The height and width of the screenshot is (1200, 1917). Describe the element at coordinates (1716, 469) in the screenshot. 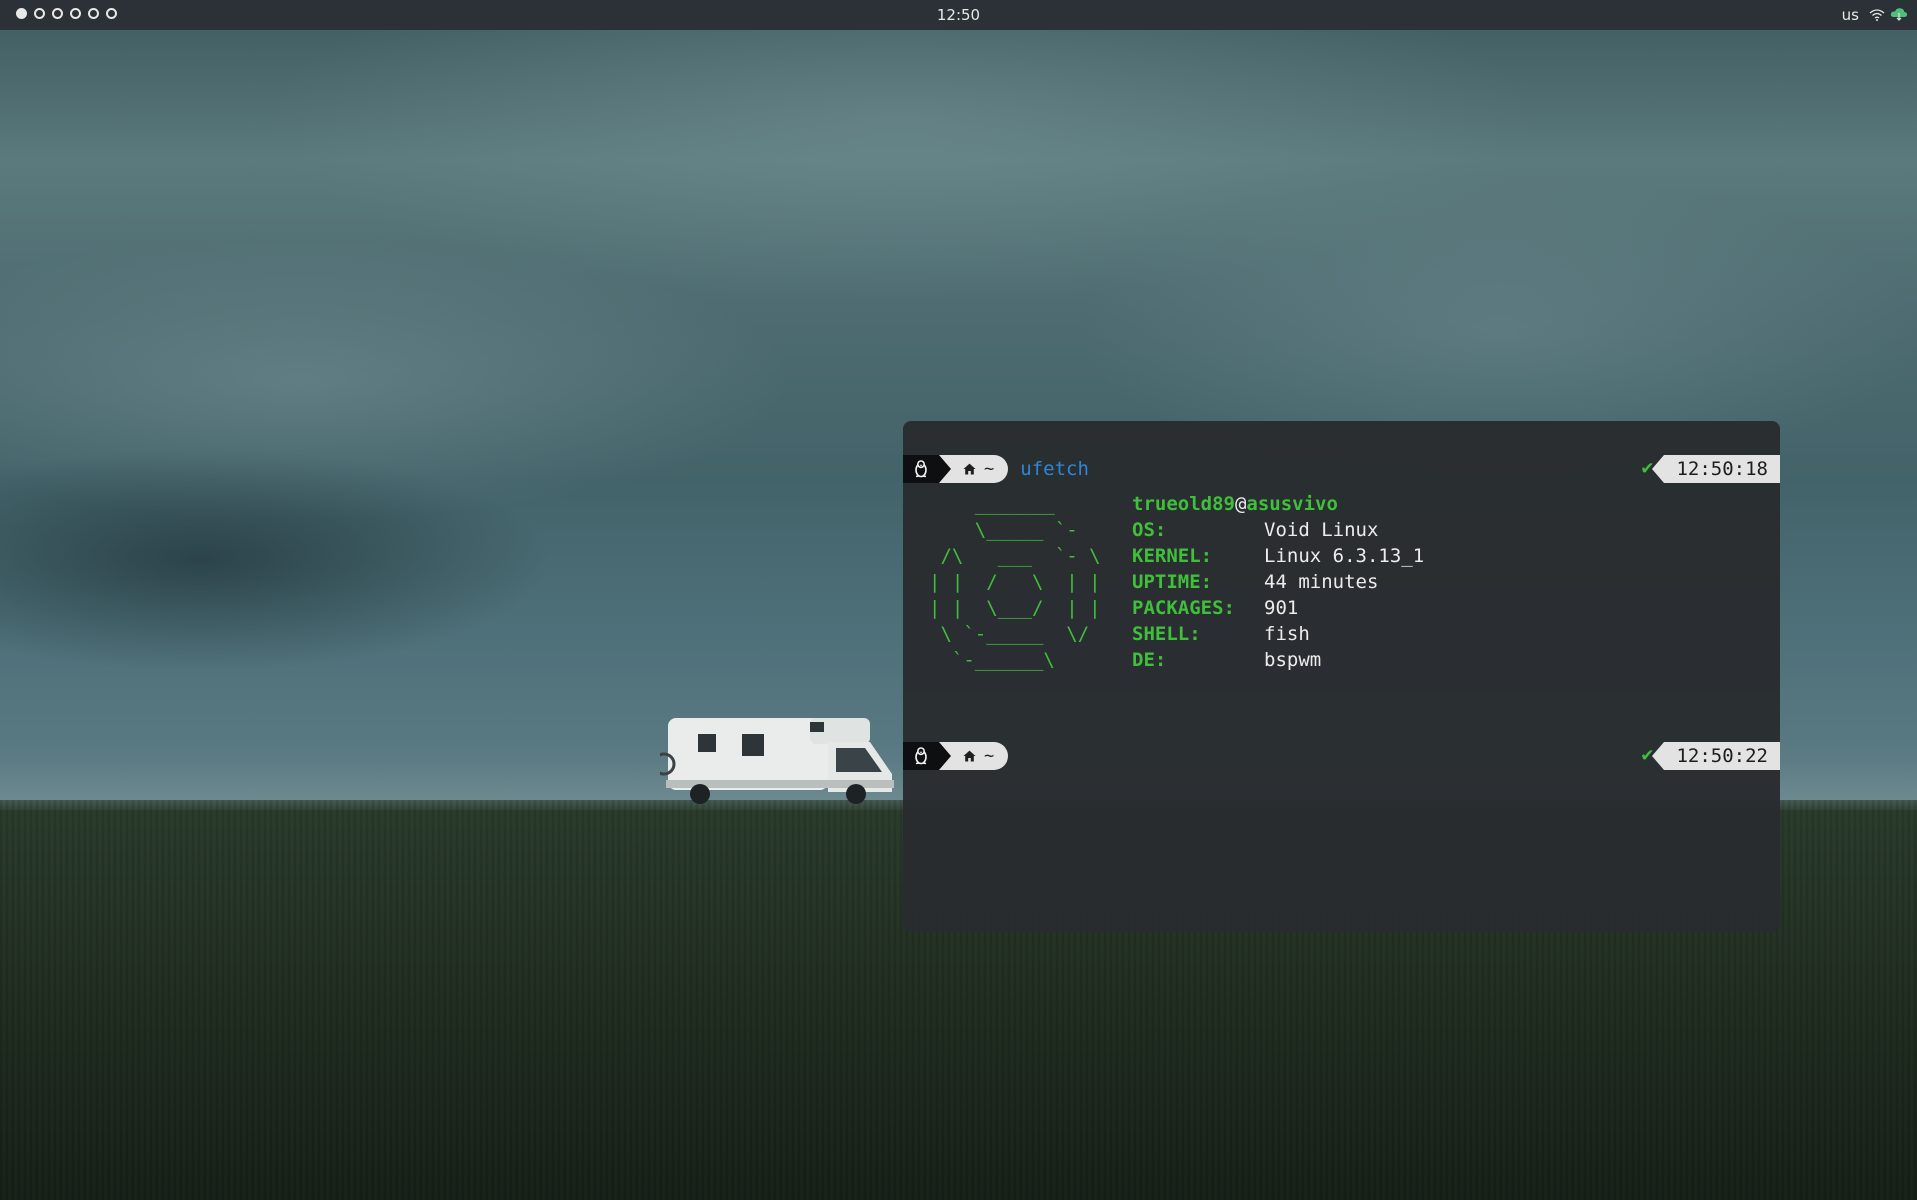

I see `prompt-timestamp: 12:50:18` at that location.